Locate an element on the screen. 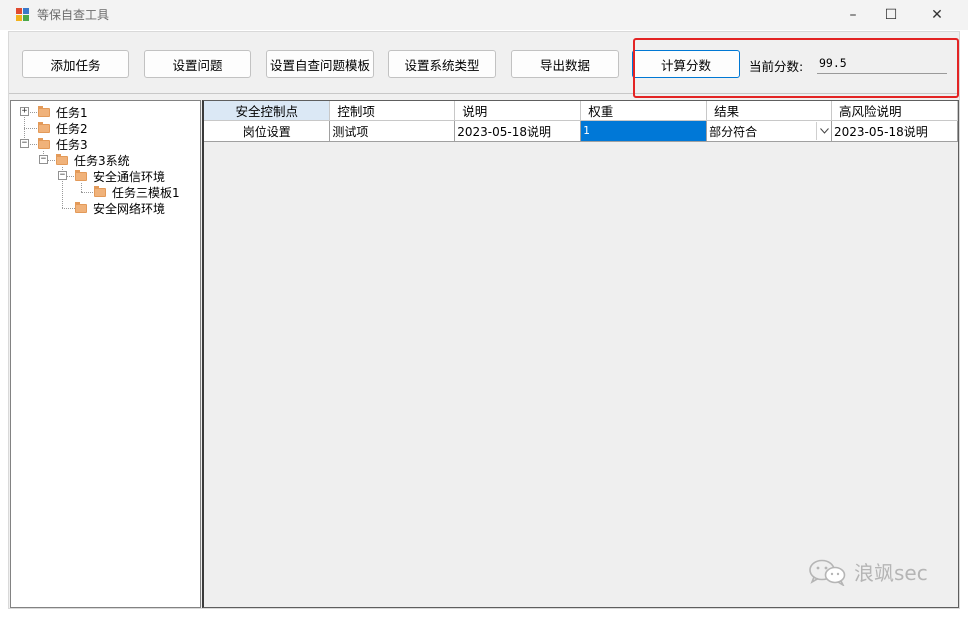  add-task-button: 添加任务 is located at coordinates (75, 64).